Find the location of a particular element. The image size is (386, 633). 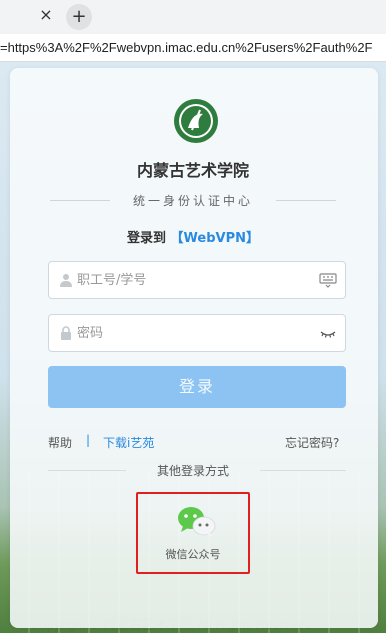

login-to-label: 登录到 is located at coordinates (149, 238).